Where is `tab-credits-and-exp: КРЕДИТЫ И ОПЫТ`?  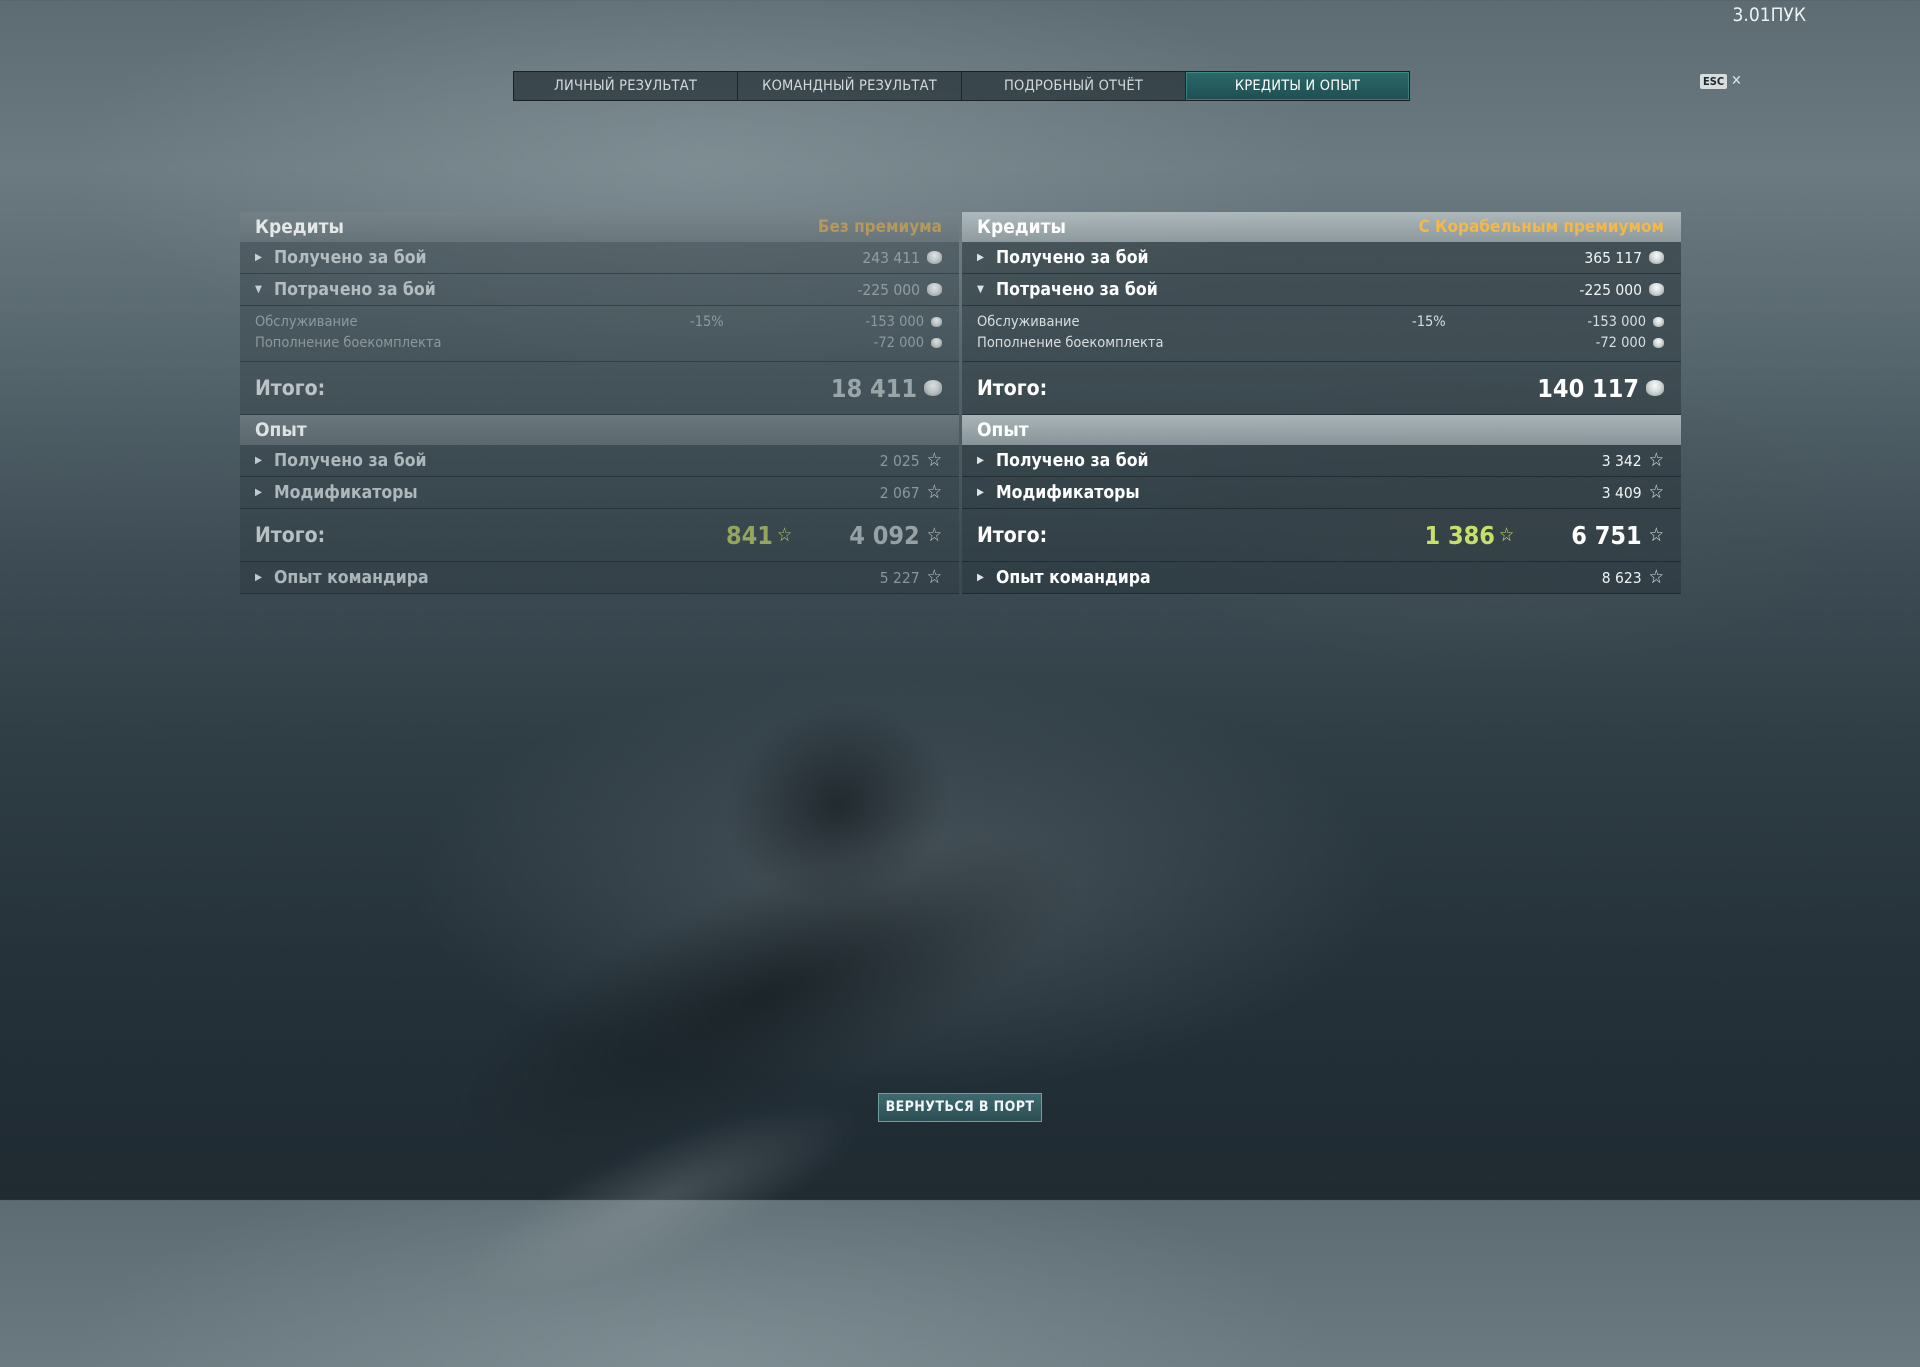
tab-credits-and-exp: КРЕДИТЫ И ОПЫТ is located at coordinates (1297, 86).